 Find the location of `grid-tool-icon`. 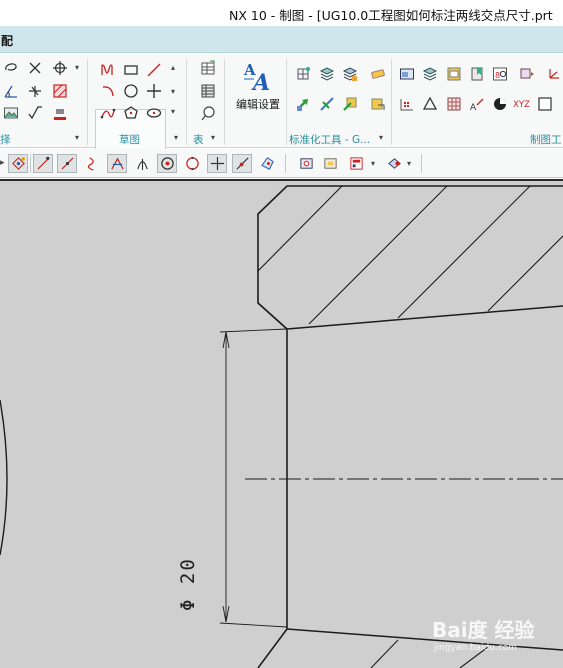

grid-tool-icon is located at coordinates (303, 74).